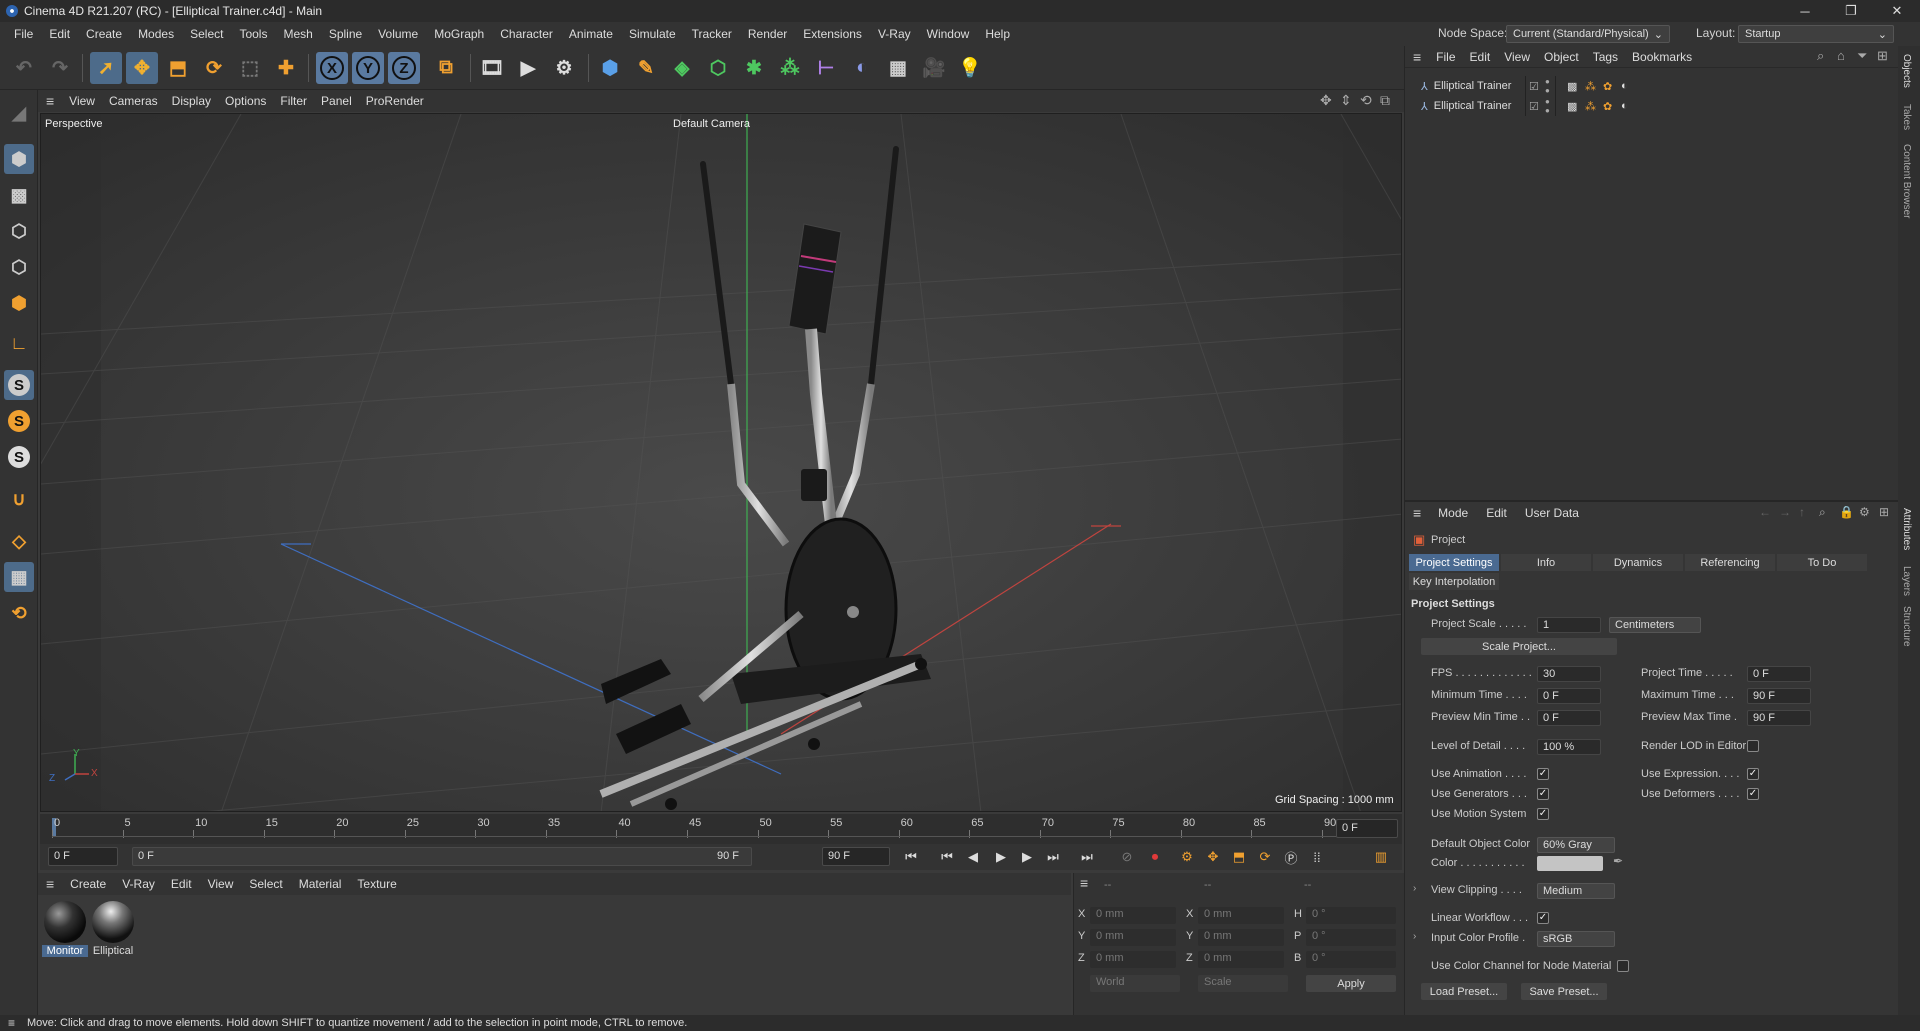 Image resolution: width=1920 pixels, height=1031 pixels. Describe the element at coordinates (19, 385) in the screenshot. I see `solo-icon: S` at that location.